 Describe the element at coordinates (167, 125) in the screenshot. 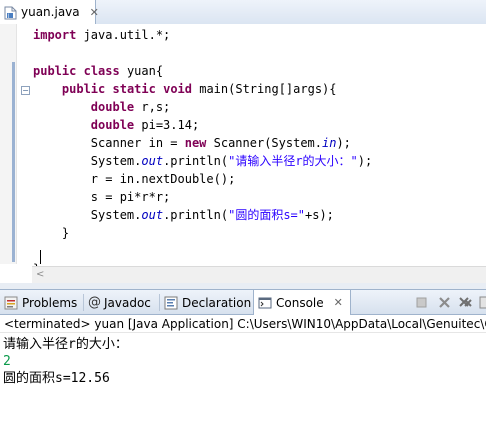

I see `code-text: pi=3.14;` at that location.